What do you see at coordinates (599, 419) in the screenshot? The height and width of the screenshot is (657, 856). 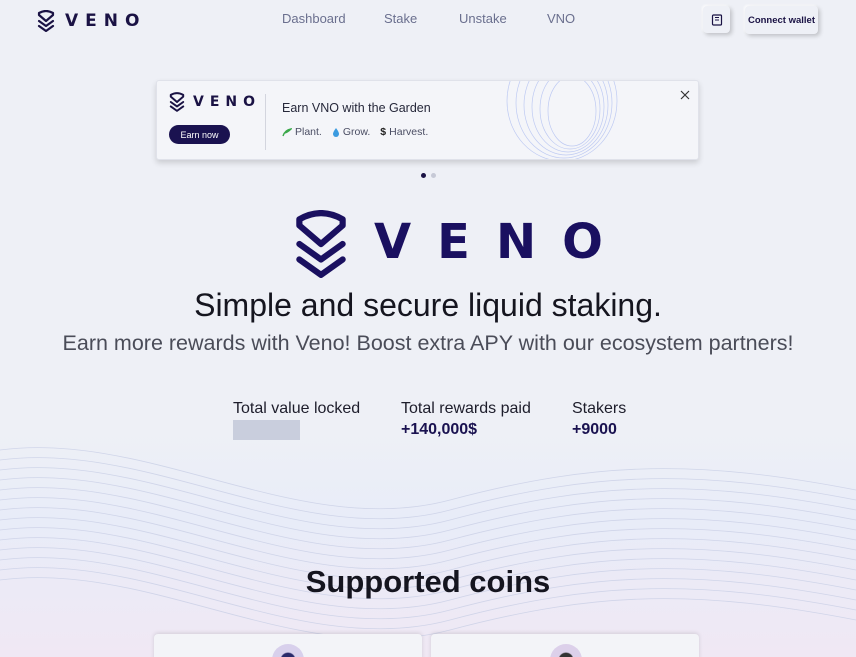 I see `stat-stakers: Stakers +9000` at bounding box center [599, 419].